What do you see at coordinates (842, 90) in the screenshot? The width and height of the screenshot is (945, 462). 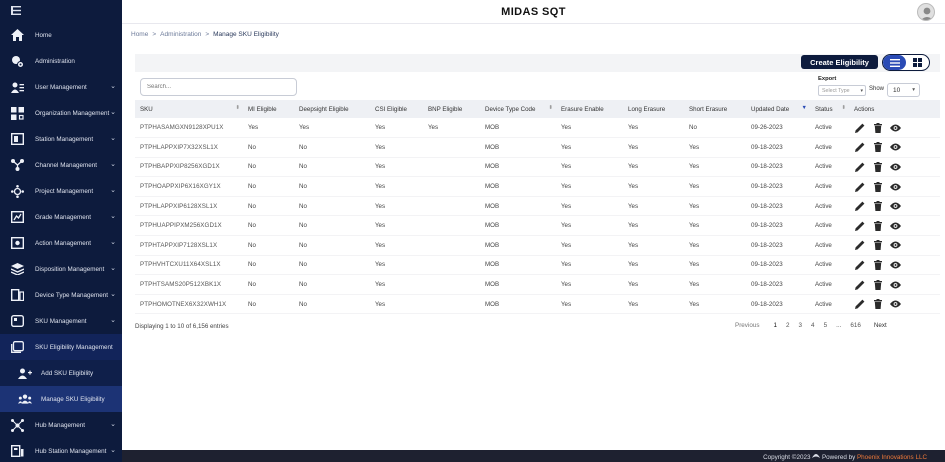 I see `export-type-select: Select Type ▾` at bounding box center [842, 90].